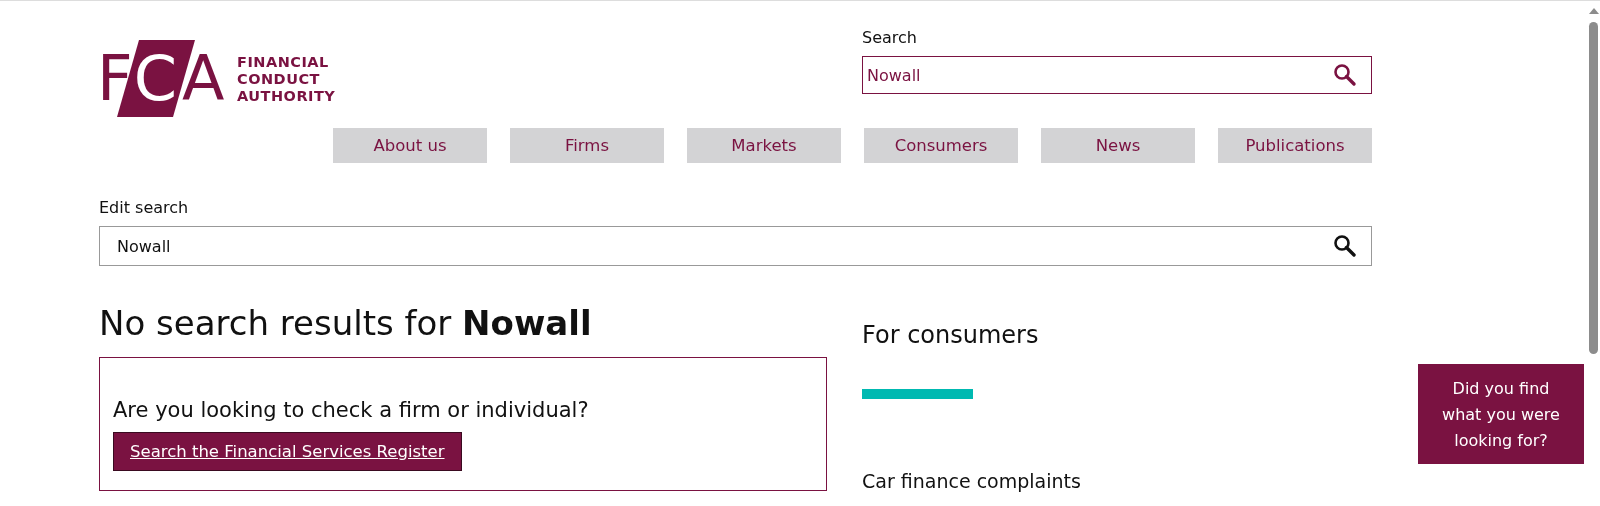  What do you see at coordinates (346, 323) in the screenshot?
I see `results-heading: No search results for Nowall` at bounding box center [346, 323].